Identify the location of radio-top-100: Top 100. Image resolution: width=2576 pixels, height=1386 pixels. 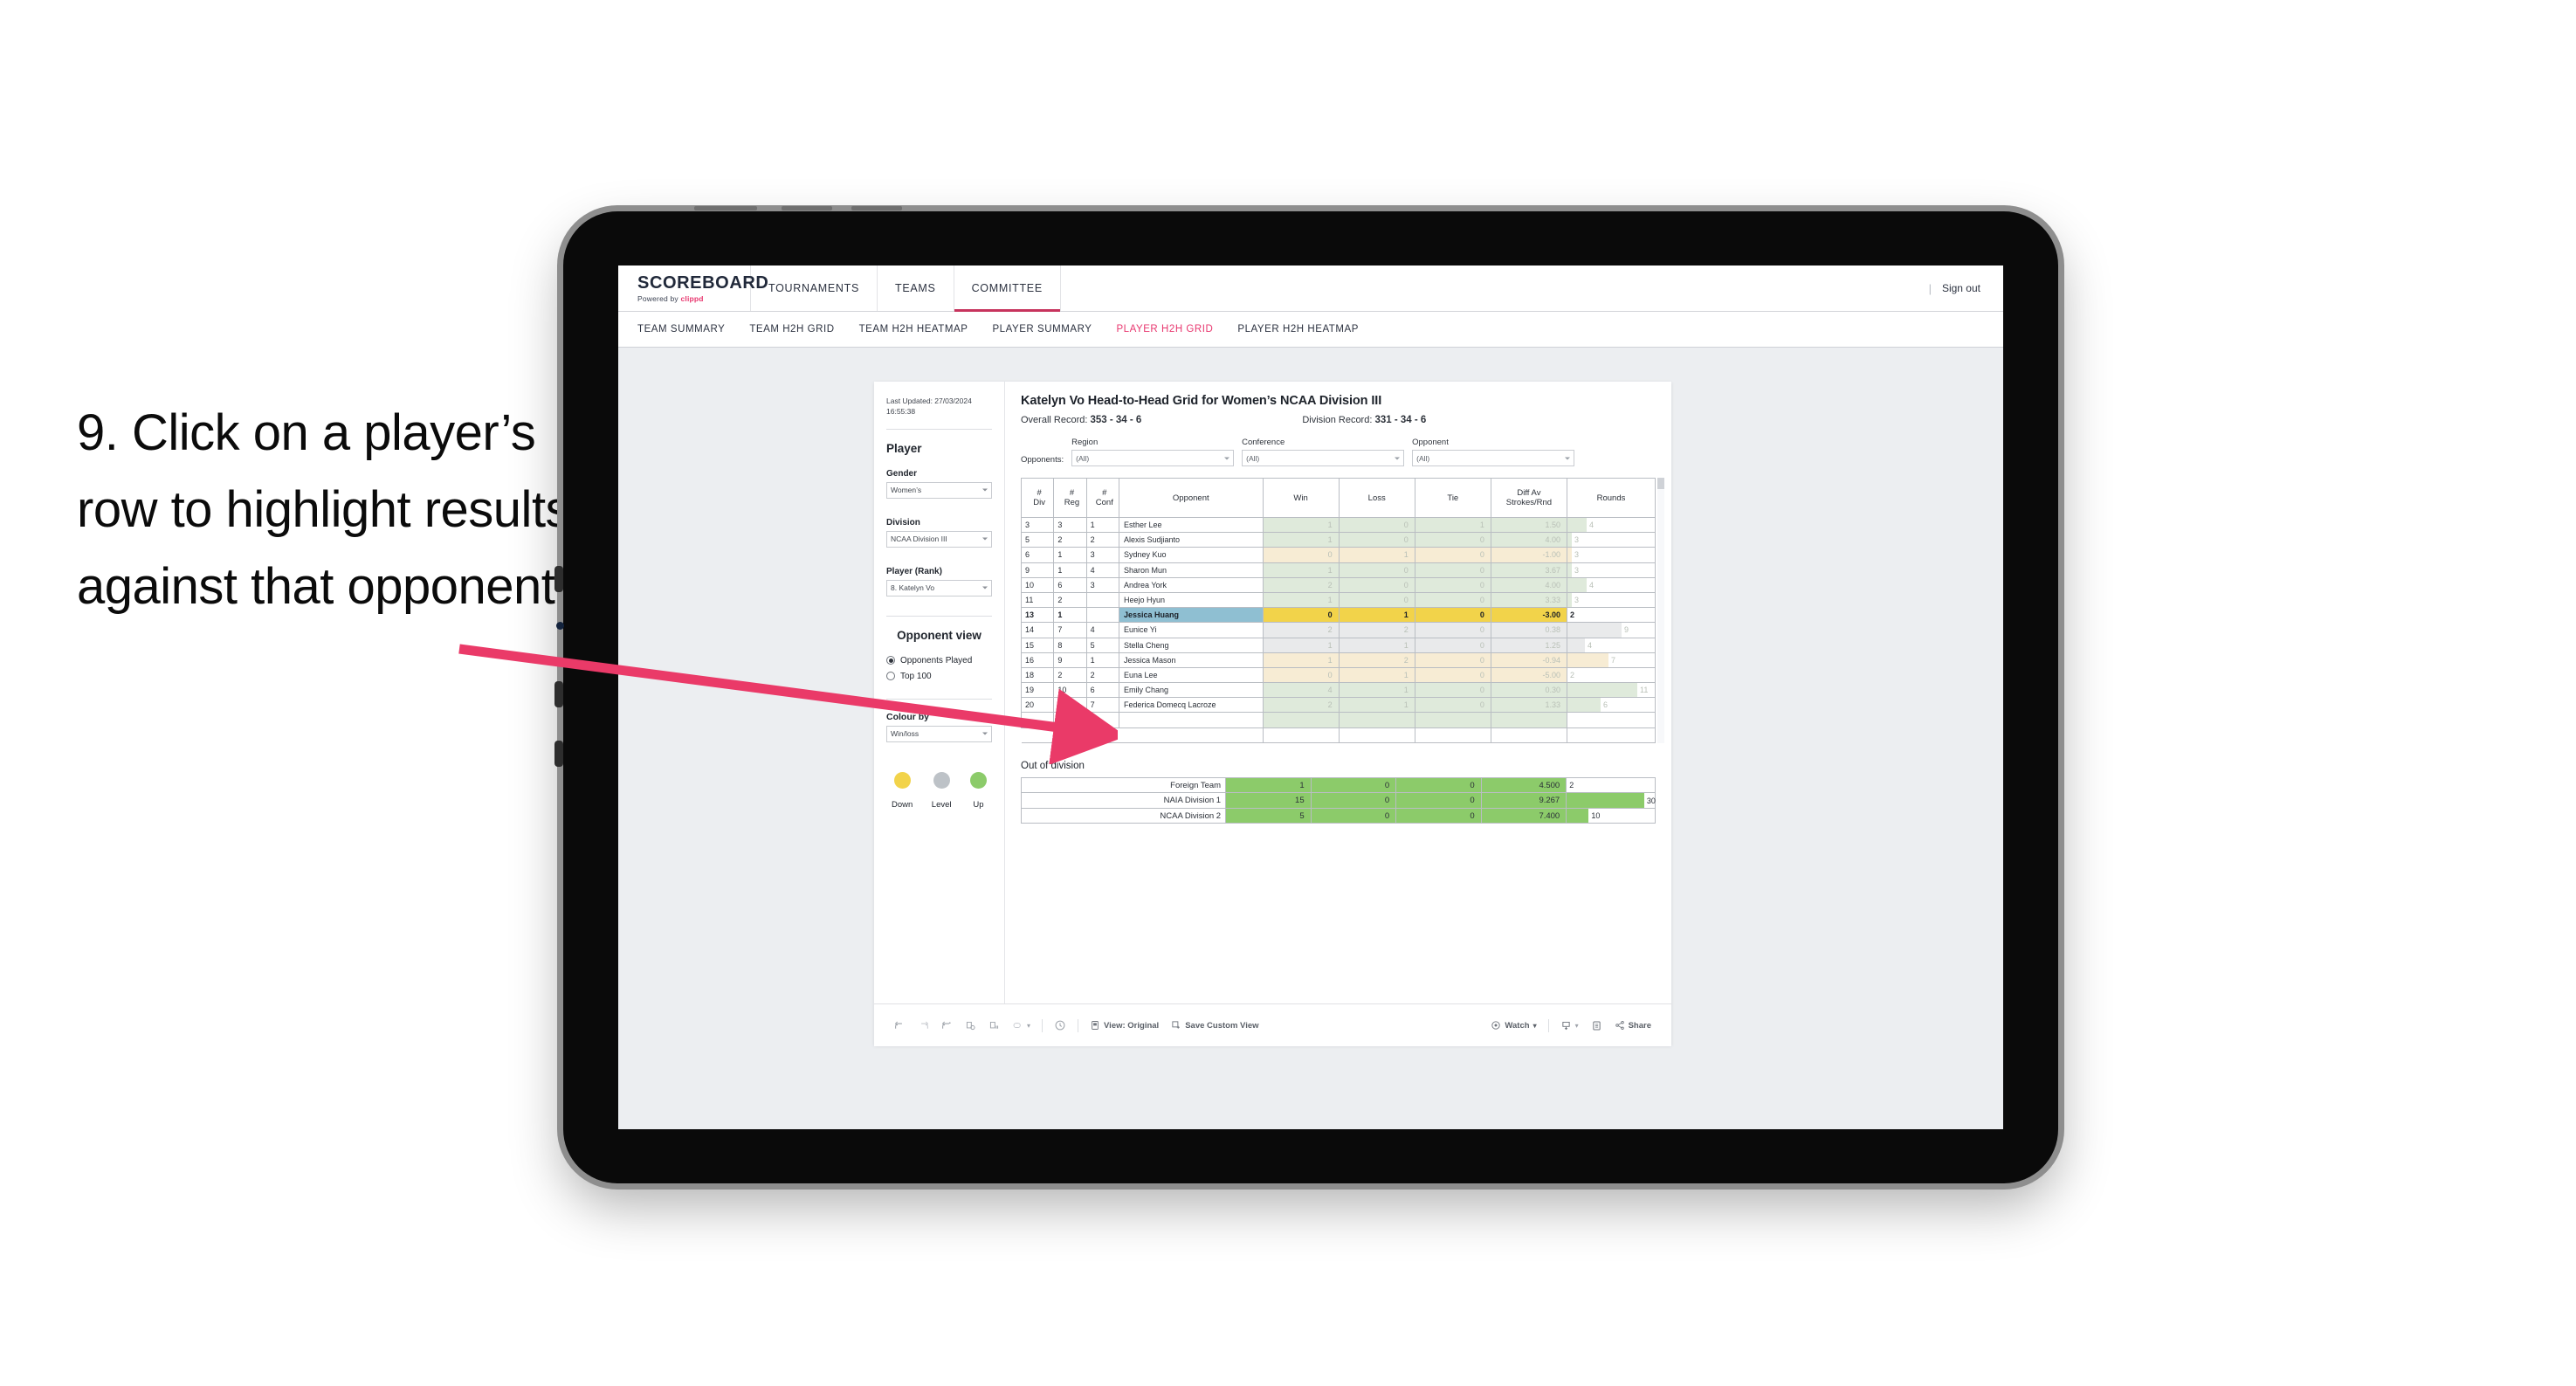
(939, 676).